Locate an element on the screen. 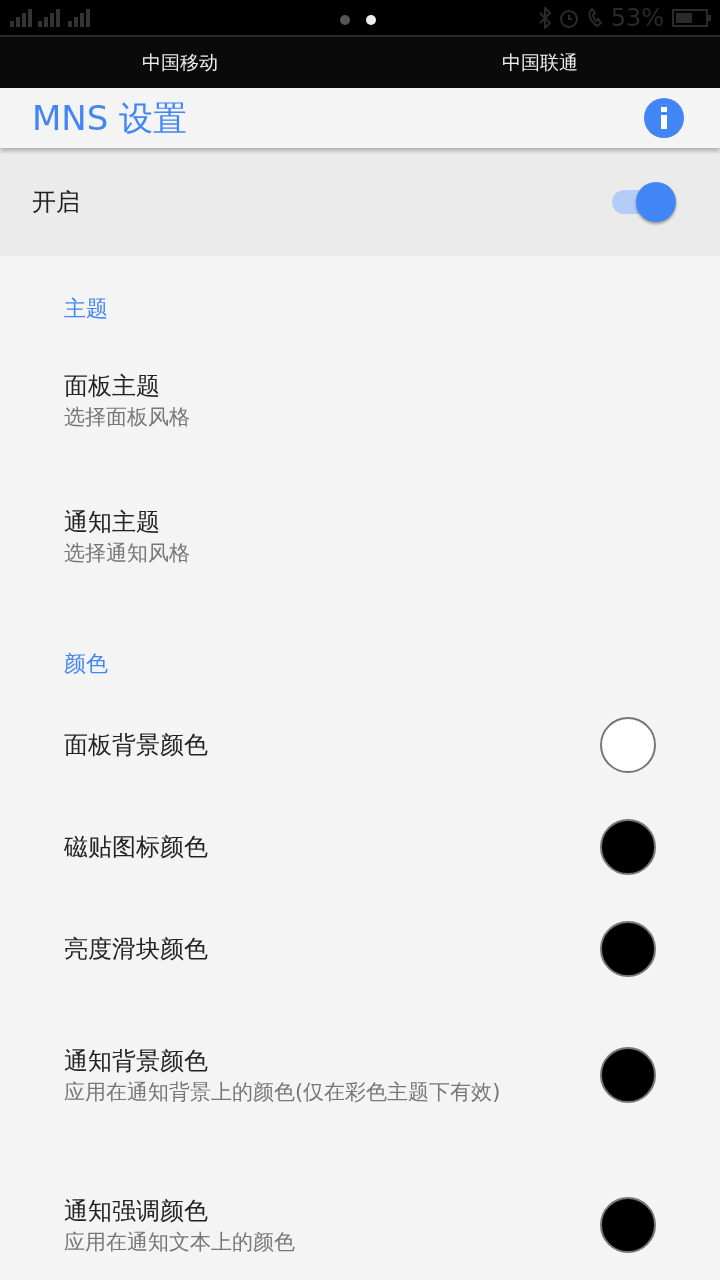 The image size is (720, 1280). setting-summary: 选择通知风格 is located at coordinates (127, 554).